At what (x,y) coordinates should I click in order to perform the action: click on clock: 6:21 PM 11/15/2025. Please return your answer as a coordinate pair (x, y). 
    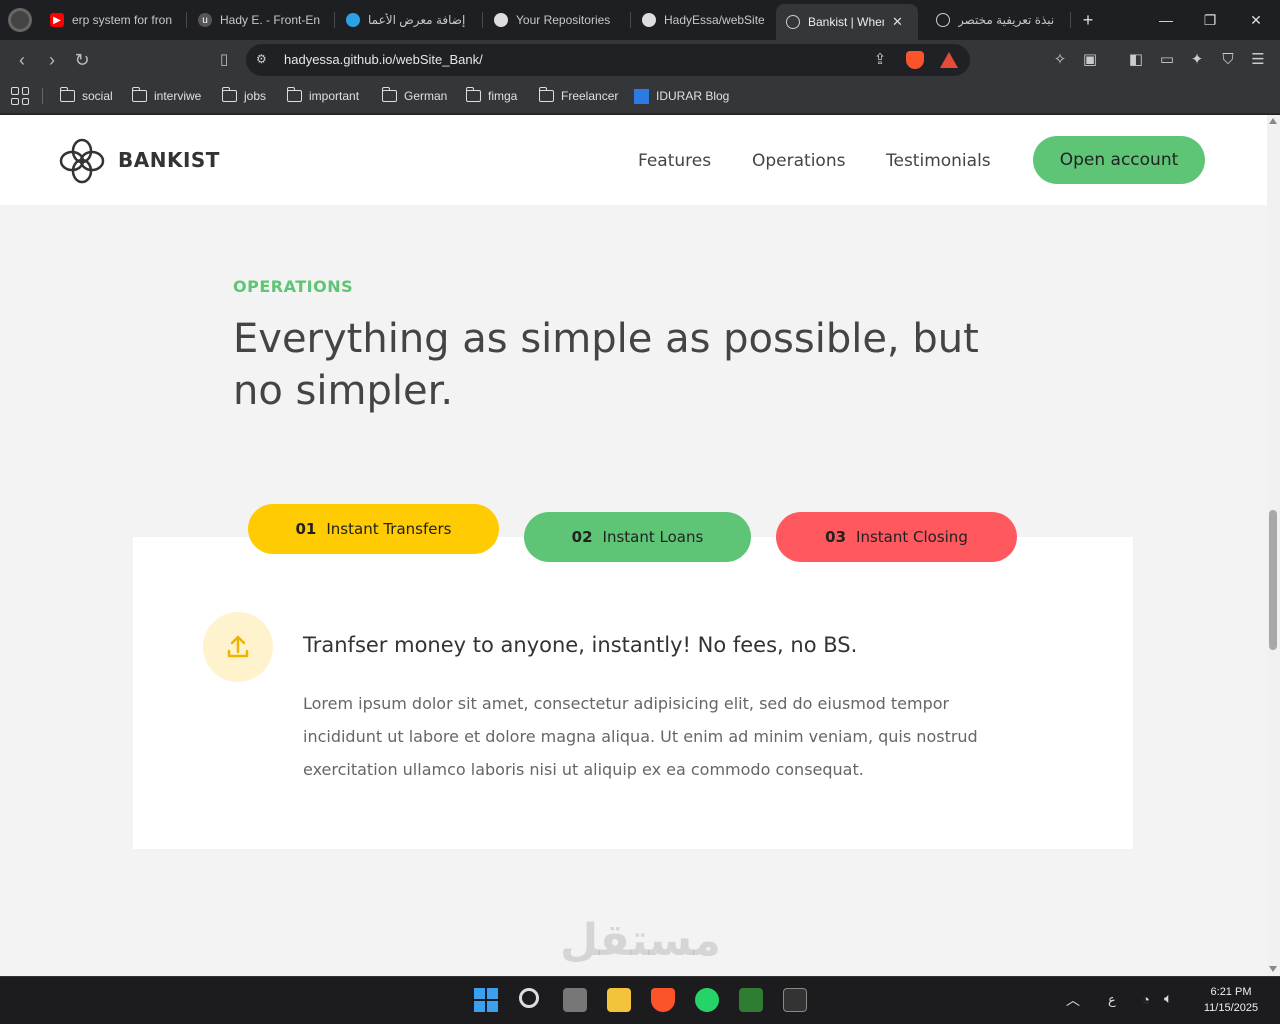
    Looking at the image, I should click on (1231, 1000).